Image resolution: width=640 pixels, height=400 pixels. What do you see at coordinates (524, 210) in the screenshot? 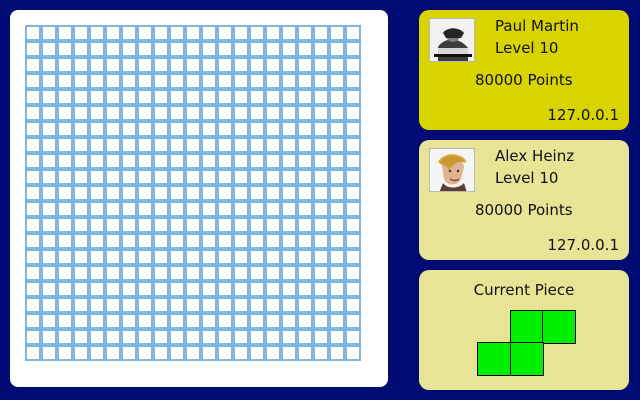
I see `player-points: 80000 Points` at bounding box center [524, 210].